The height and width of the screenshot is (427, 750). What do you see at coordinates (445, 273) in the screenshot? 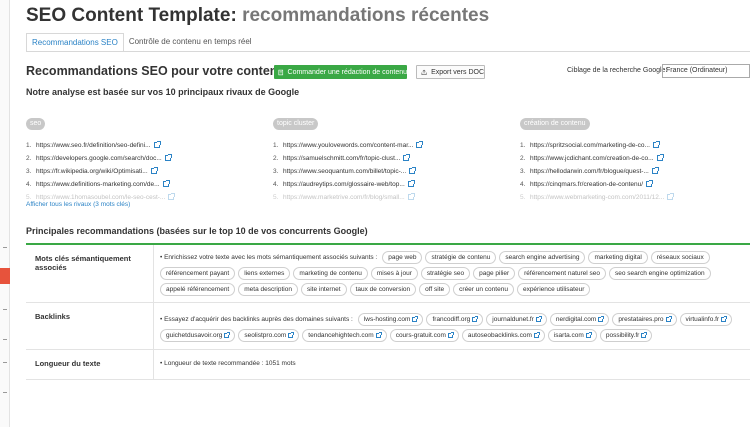
I see `semantic-keyword-chip: stratégie seo` at bounding box center [445, 273].